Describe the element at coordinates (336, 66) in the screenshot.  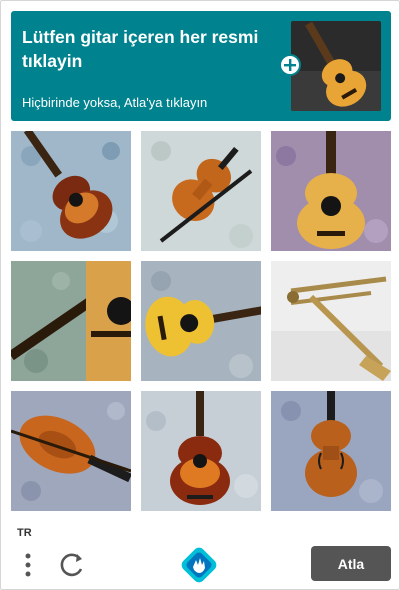
I see `example-image` at that location.